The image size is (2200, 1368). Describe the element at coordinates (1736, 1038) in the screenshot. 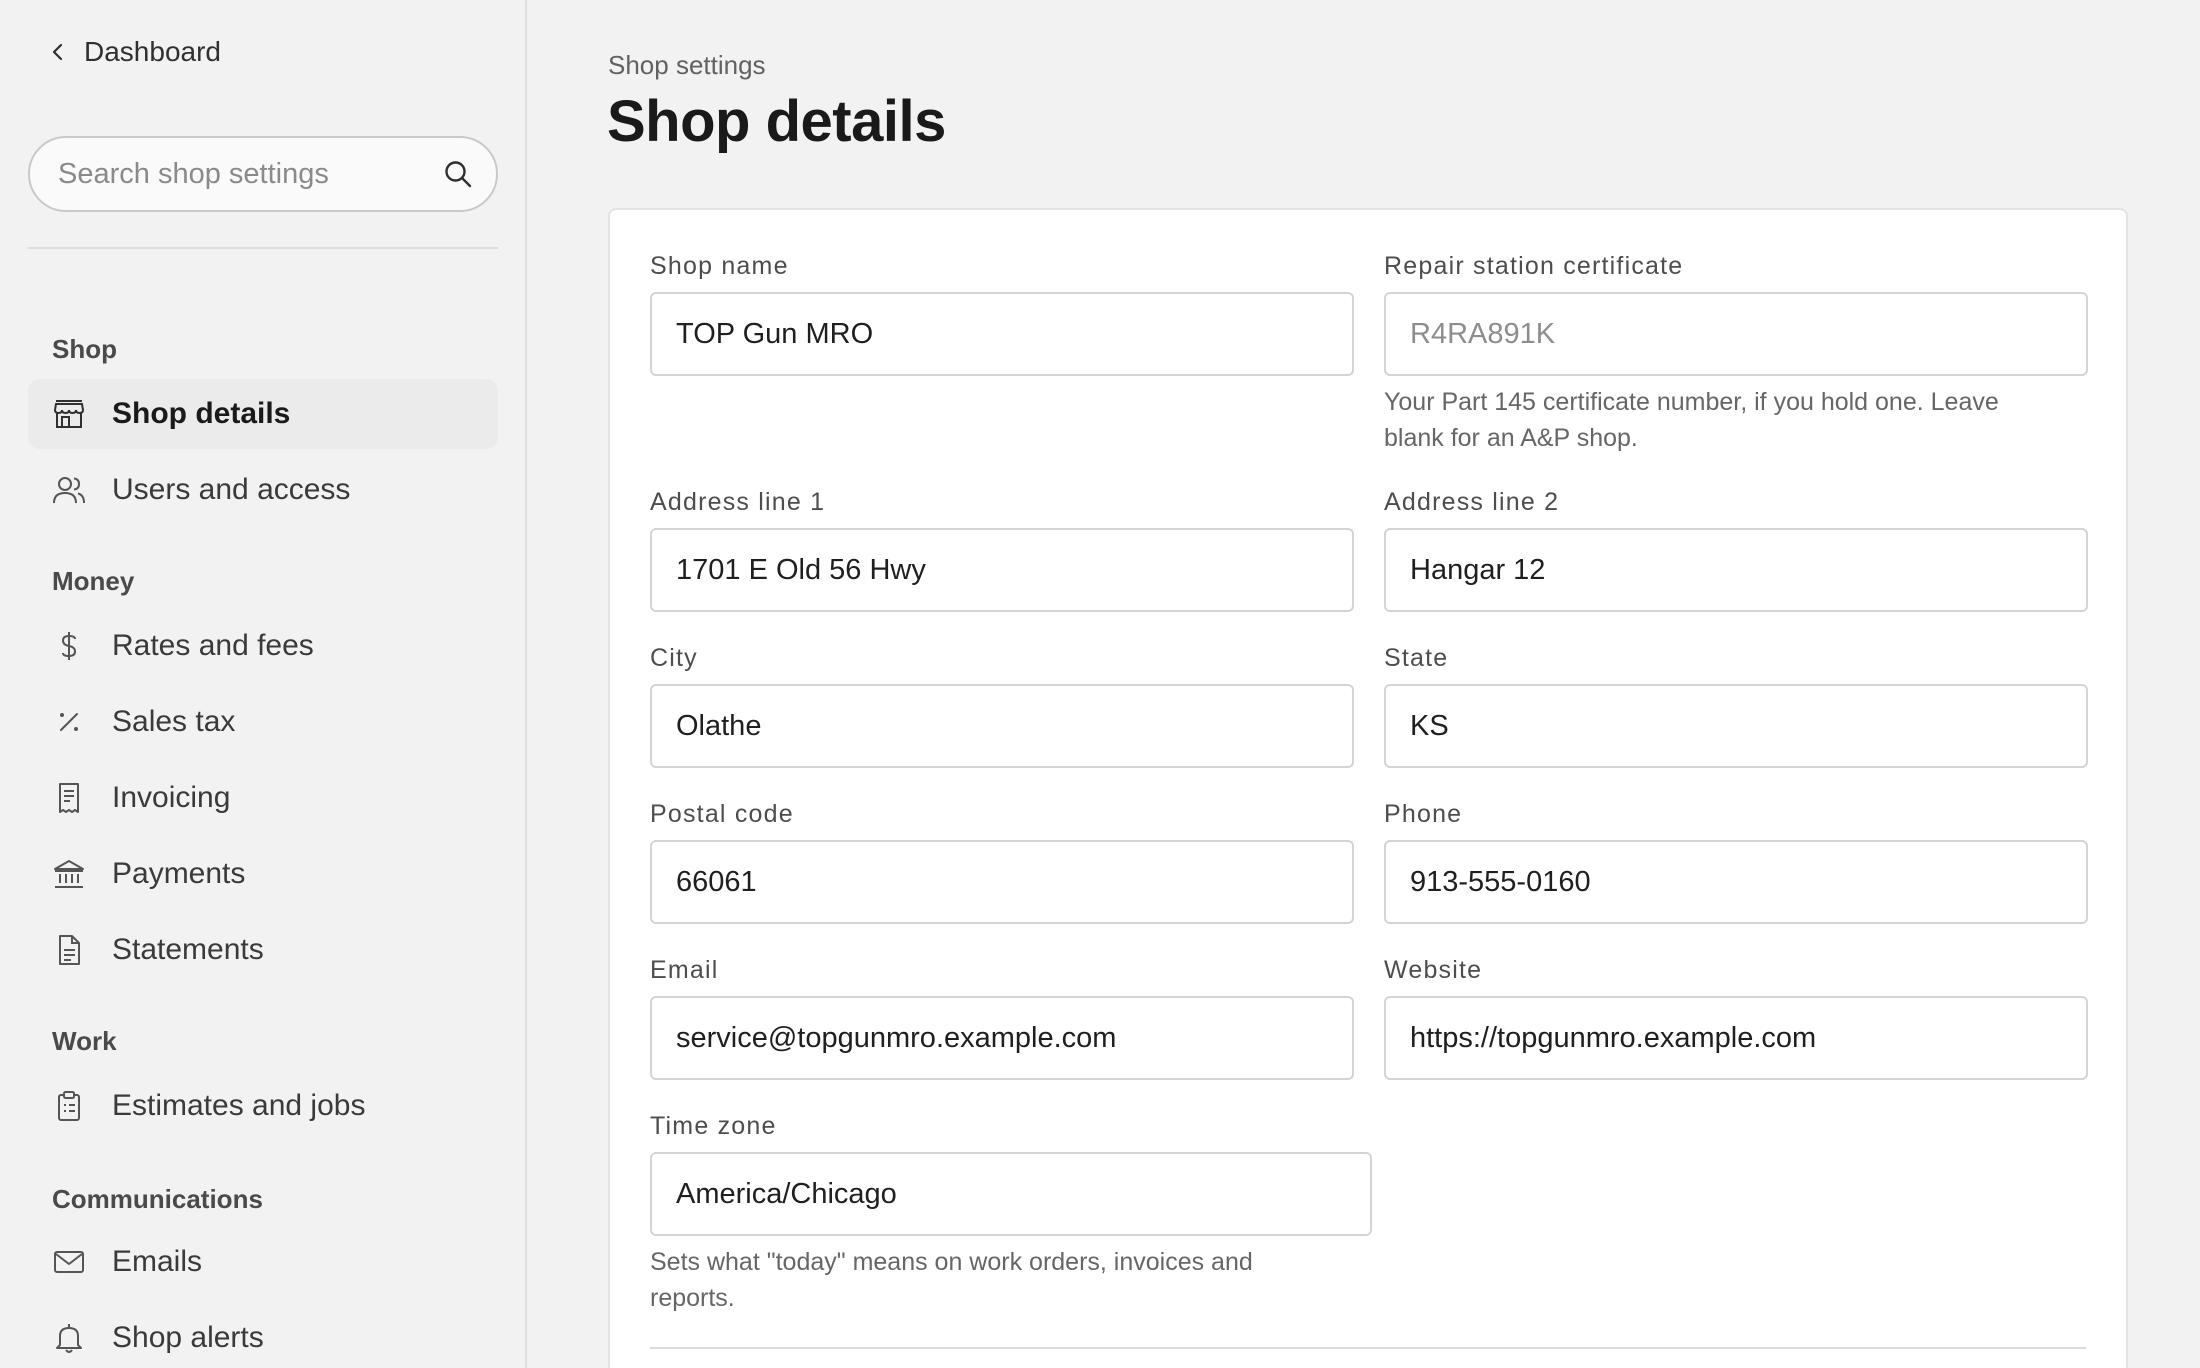

I see `website-input` at that location.